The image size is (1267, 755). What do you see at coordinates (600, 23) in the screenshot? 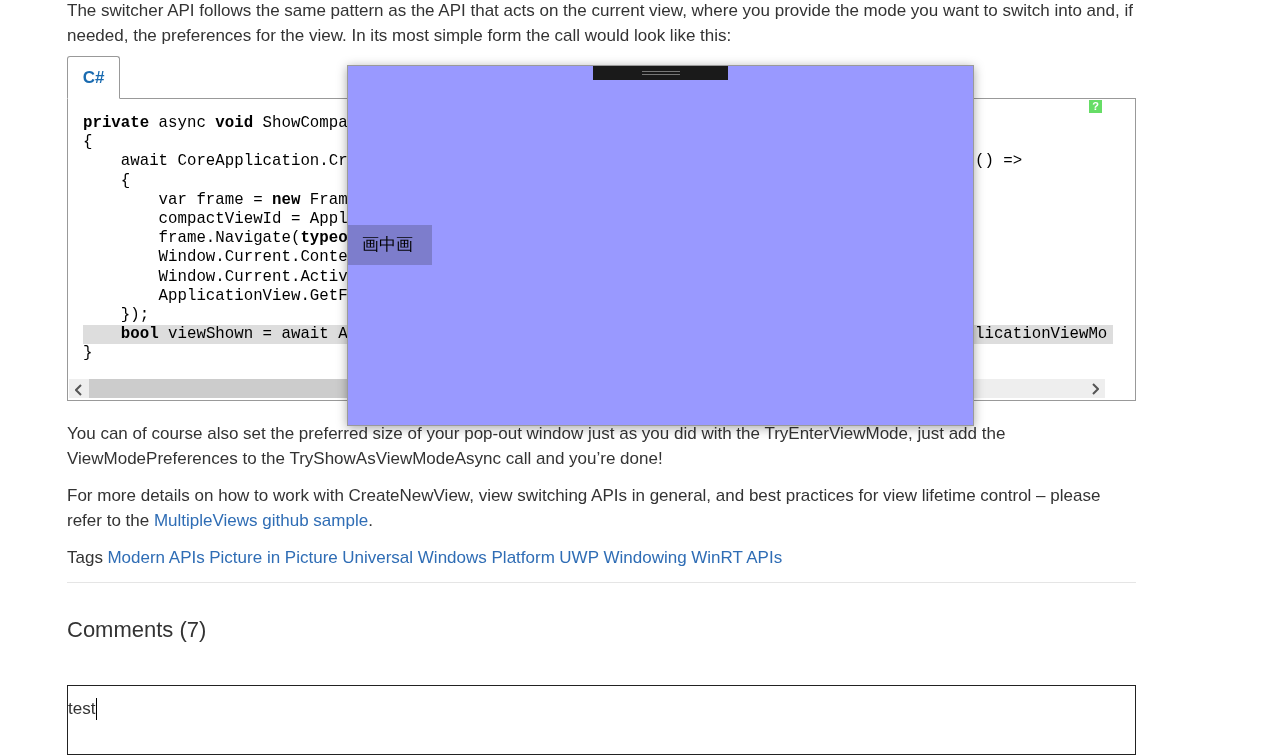
I see `intro-paragraph: The switcher API follows the same pattern as the API that acts on the current view, where you provide the mode you want to switch into and, if needed, the preferences for the view. In its most simple form the call would look like this:` at bounding box center [600, 23].